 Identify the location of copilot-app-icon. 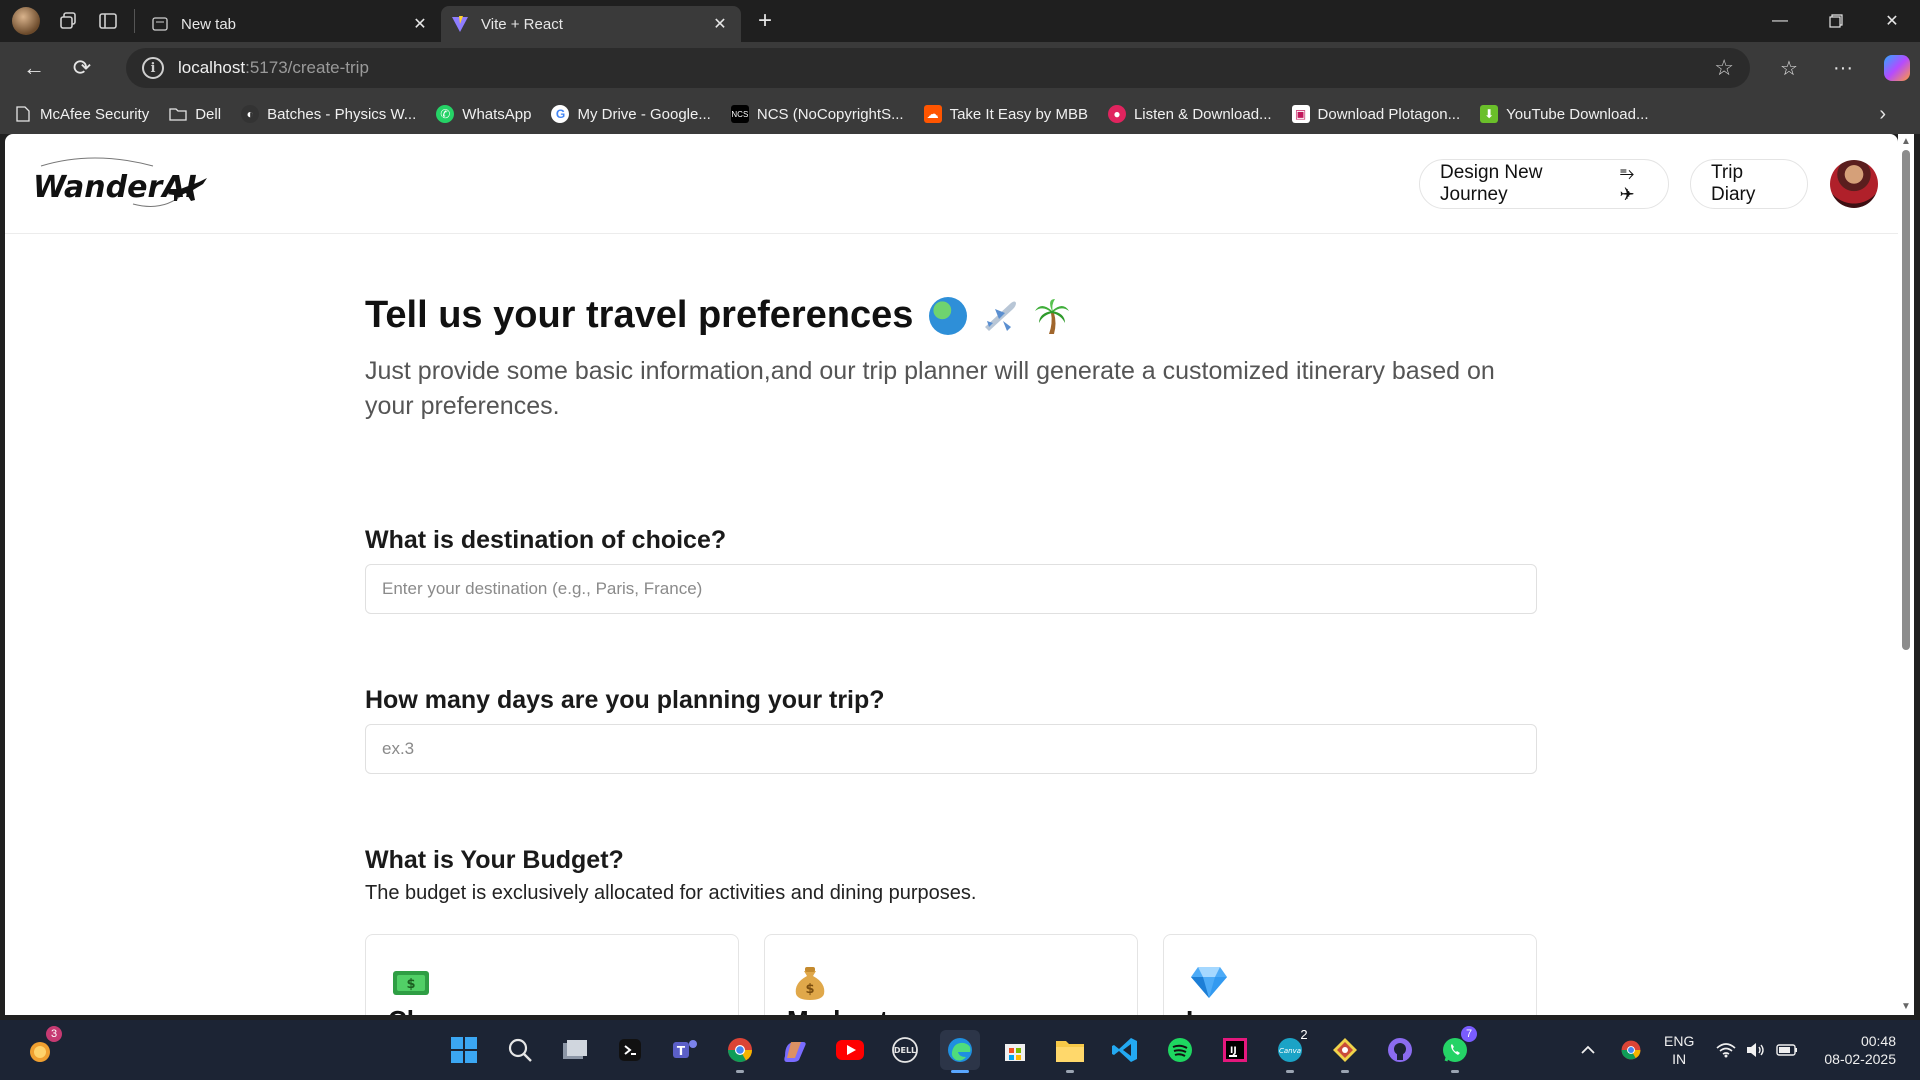
(795, 1050).